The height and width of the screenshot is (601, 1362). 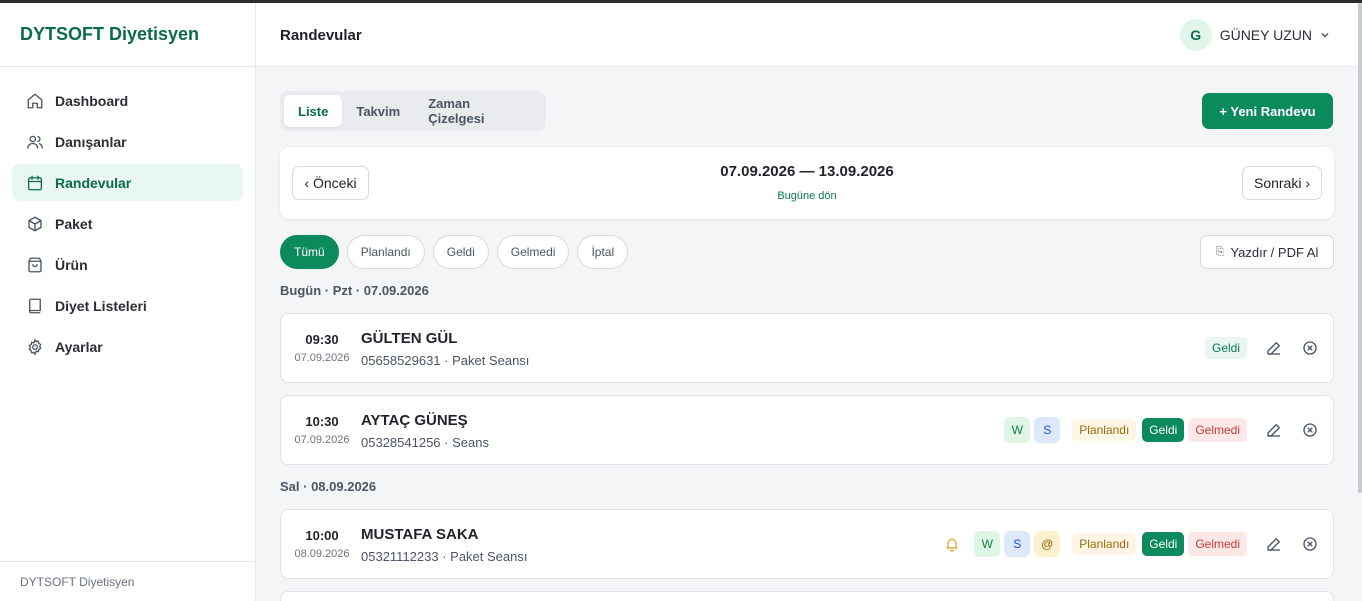 I want to click on day-header: Sal · 08.09.2026, so click(x=328, y=486).